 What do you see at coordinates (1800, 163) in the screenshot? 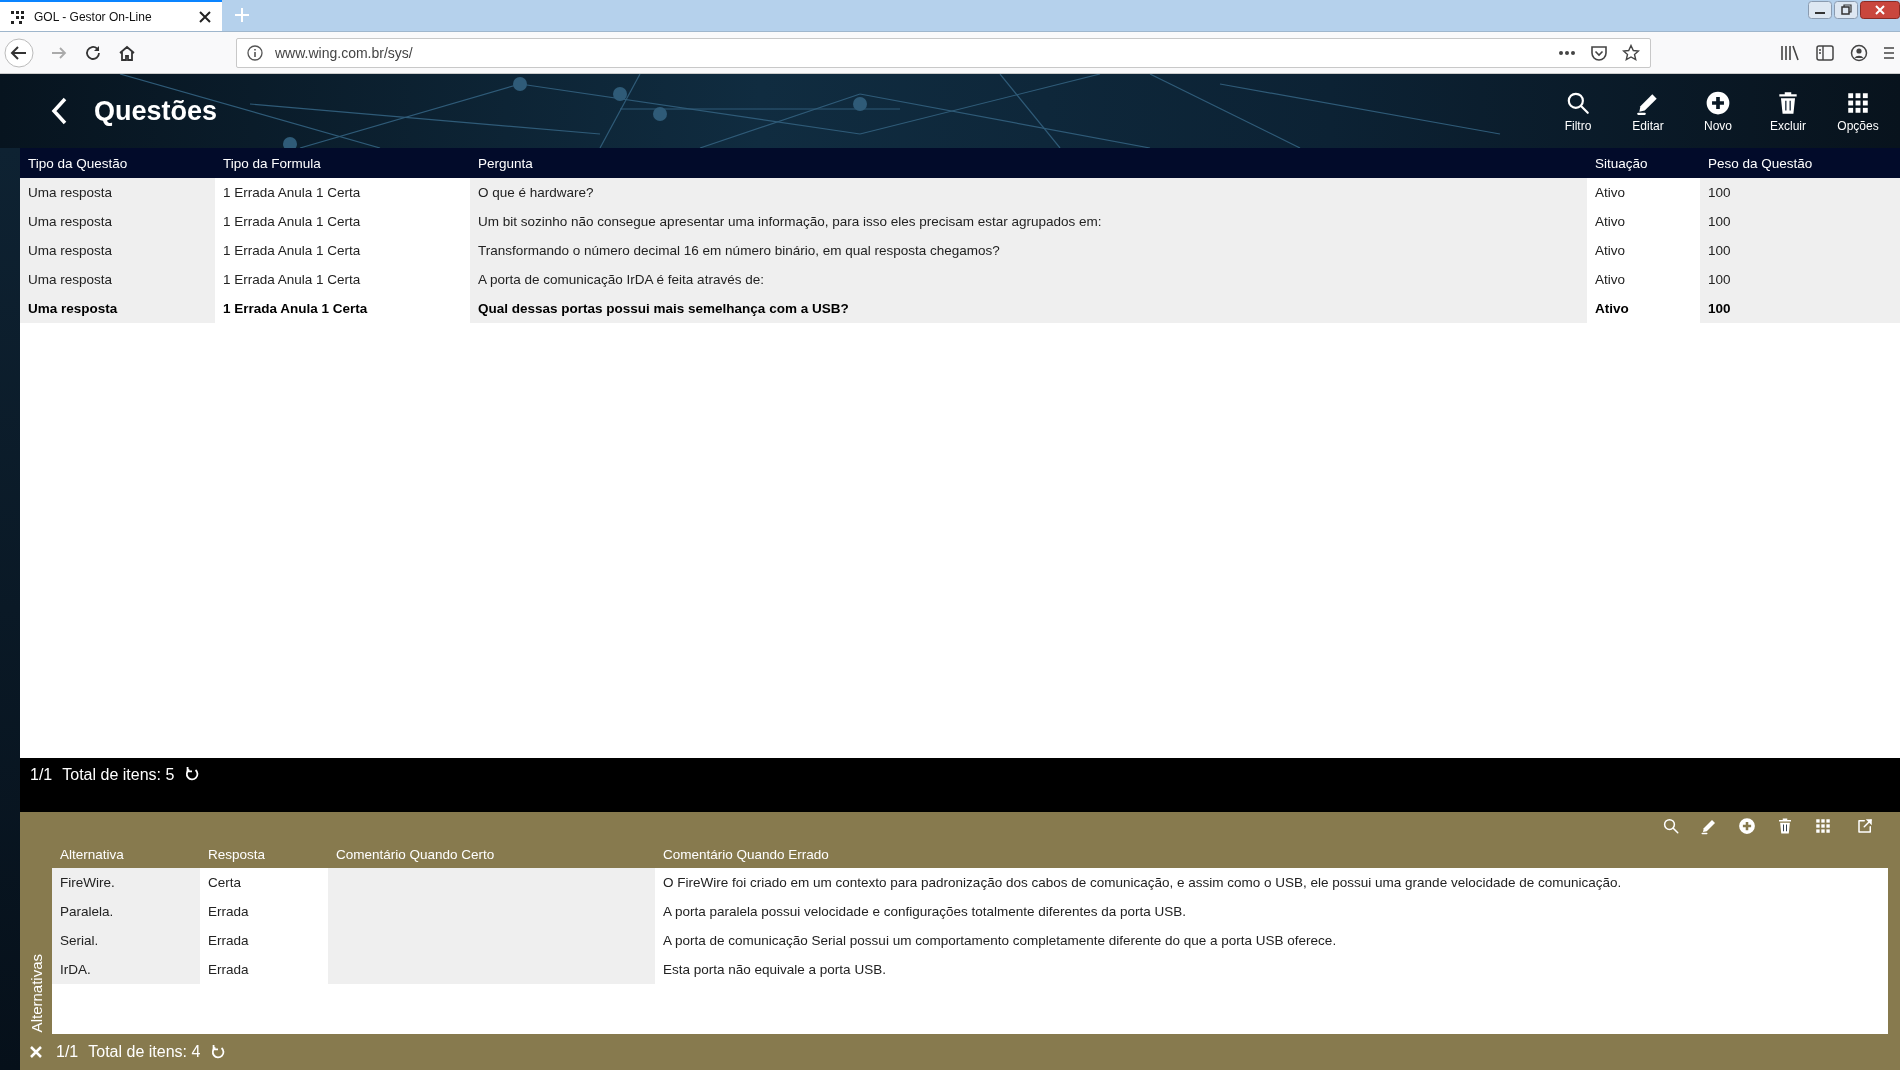
I see `column-header: Peso da Questão` at bounding box center [1800, 163].